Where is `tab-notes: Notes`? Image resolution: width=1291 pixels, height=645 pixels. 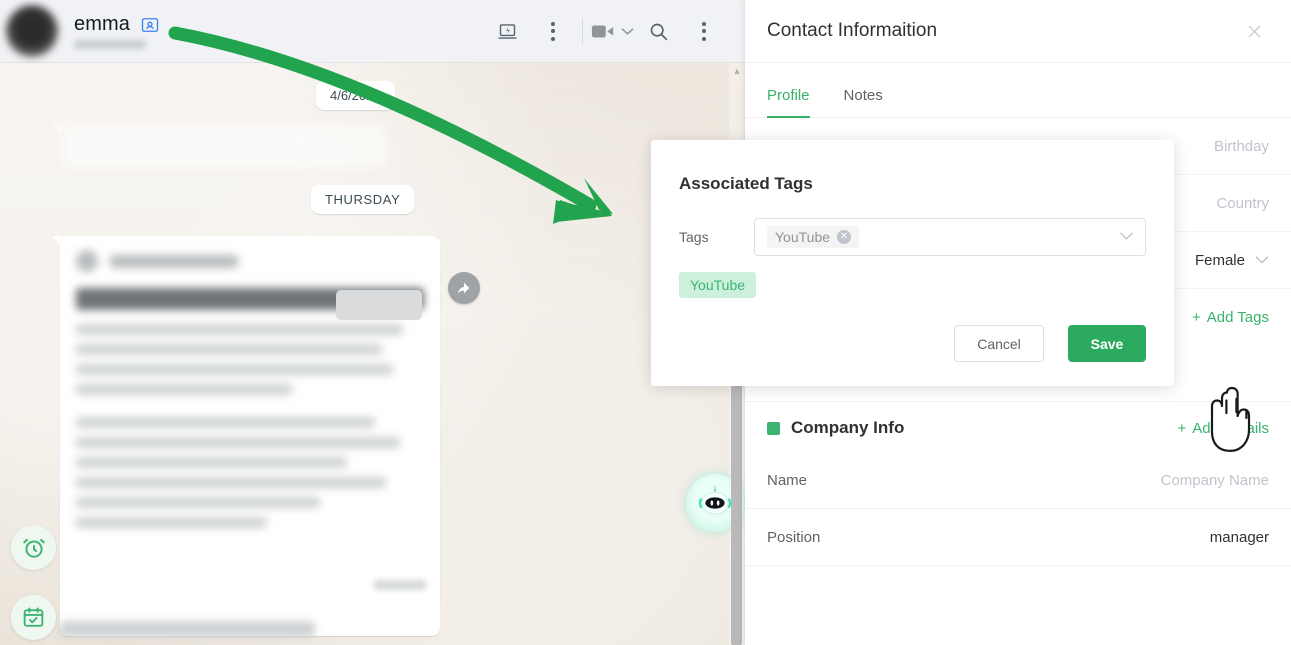 tab-notes: Notes is located at coordinates (863, 102).